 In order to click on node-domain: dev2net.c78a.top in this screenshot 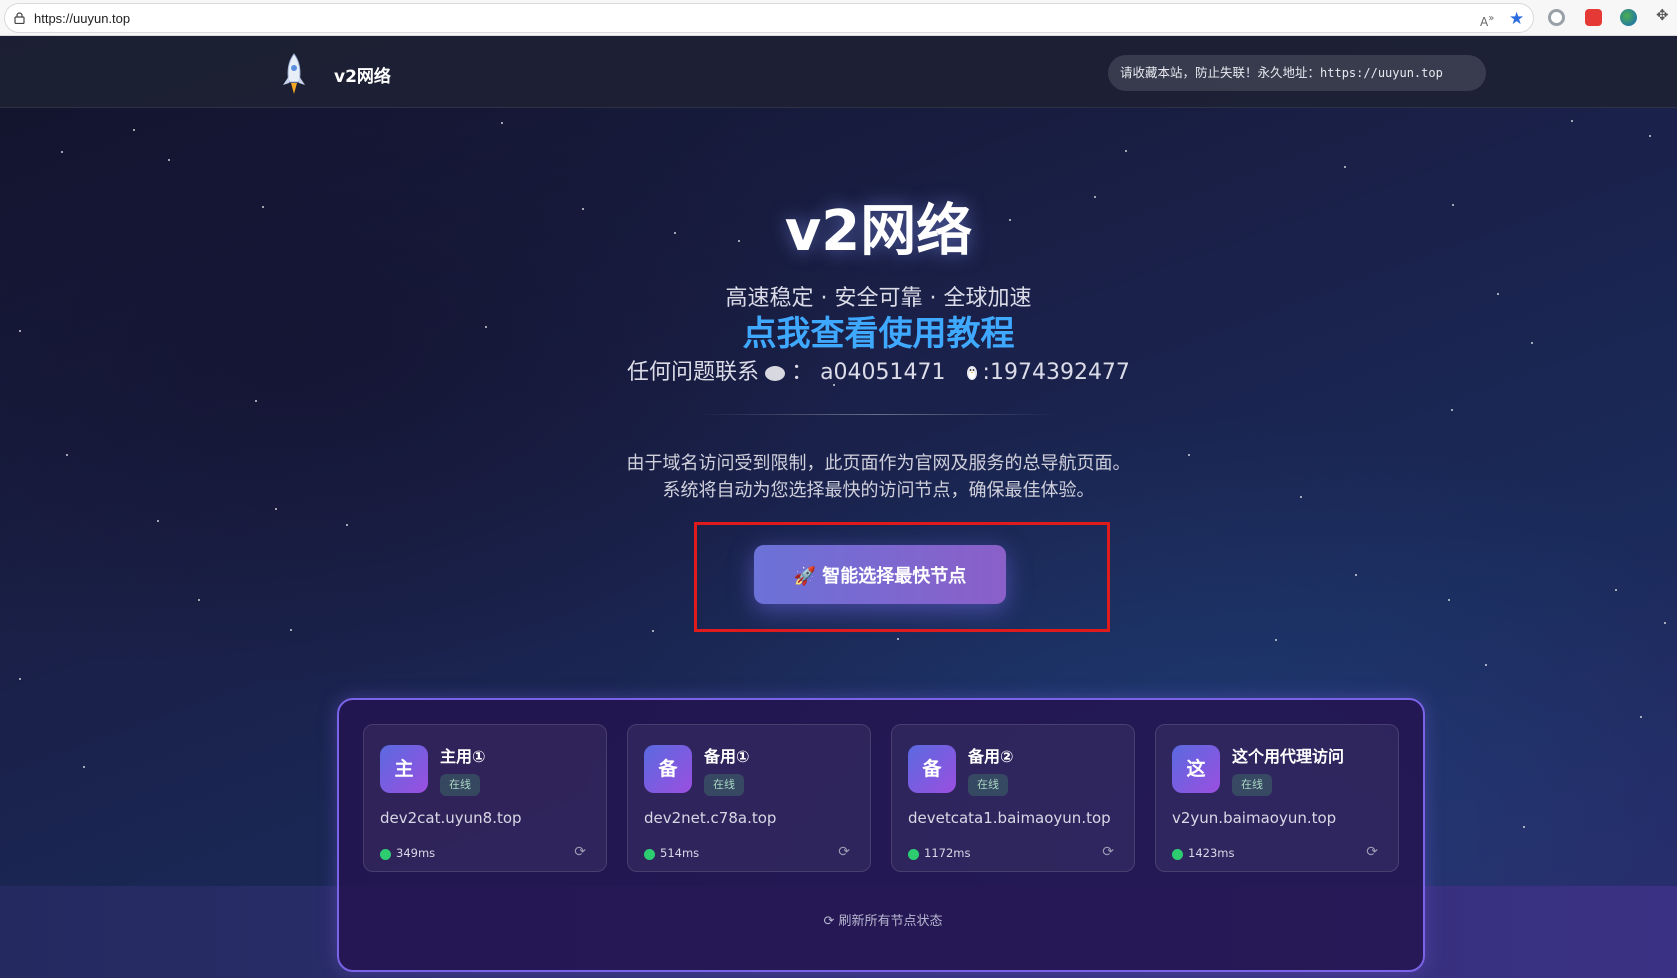, I will do `click(710, 818)`.